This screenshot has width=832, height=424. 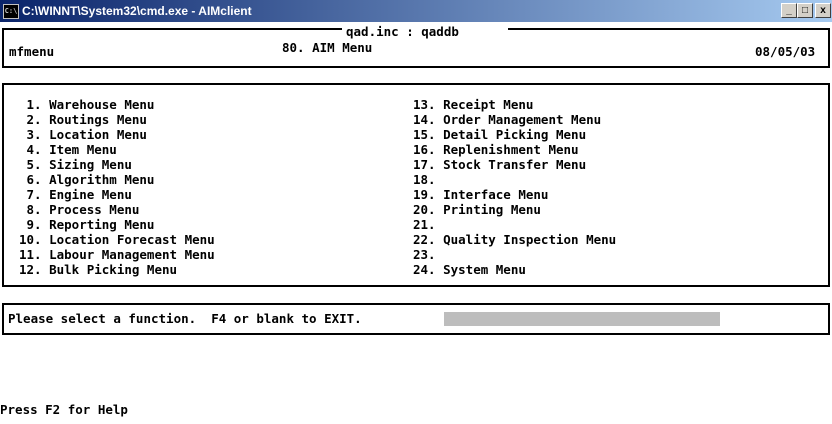 I want to click on menu-item: 13. Receipt Menu, so click(x=473, y=104).